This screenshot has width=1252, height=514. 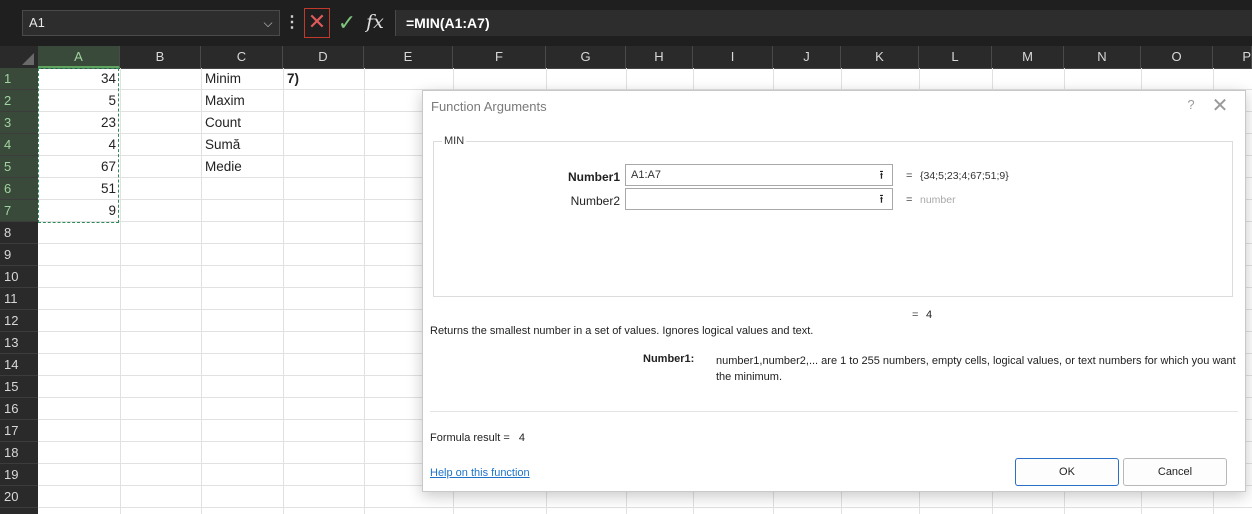 What do you see at coordinates (317, 23) in the screenshot?
I see `cross-icon: ✕` at bounding box center [317, 23].